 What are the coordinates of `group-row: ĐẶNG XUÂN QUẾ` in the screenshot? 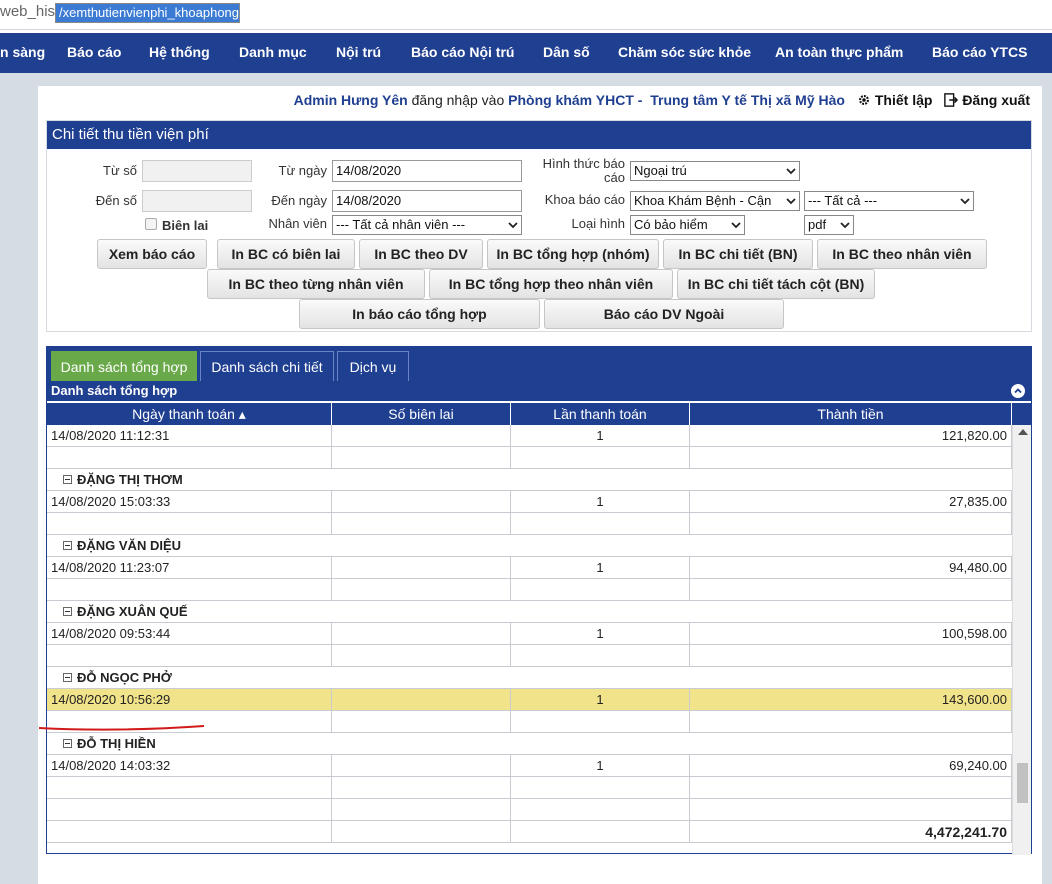 It's located at (529, 612).